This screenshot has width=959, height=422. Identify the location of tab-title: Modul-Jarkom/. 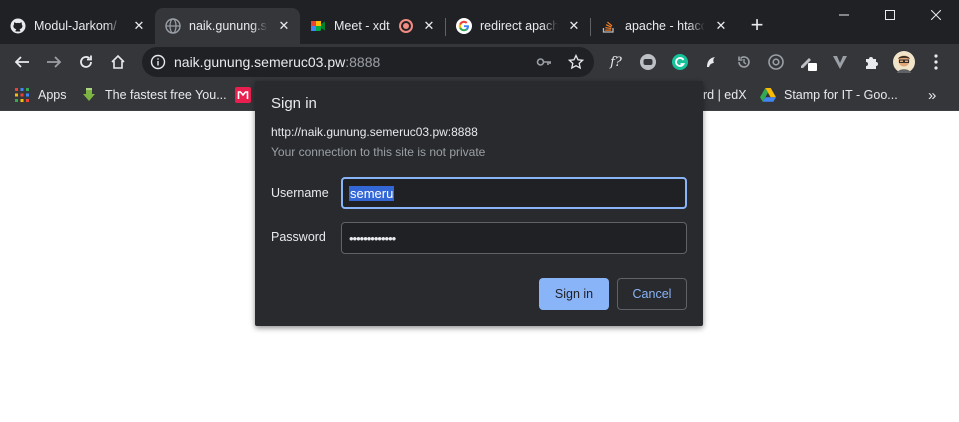
(75, 26).